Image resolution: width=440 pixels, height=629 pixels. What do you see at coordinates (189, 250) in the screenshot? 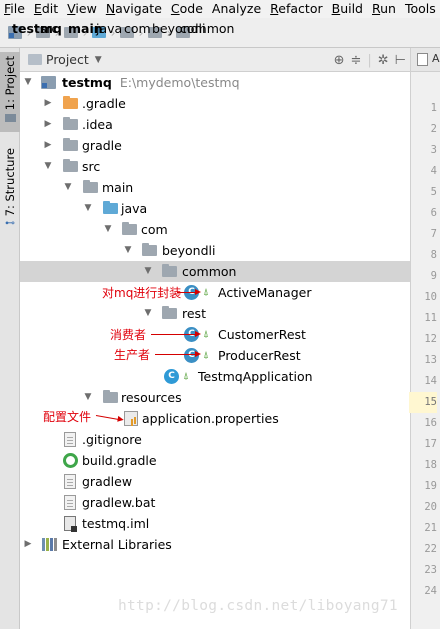
I see `tree-item-label: beyondli` at bounding box center [189, 250].